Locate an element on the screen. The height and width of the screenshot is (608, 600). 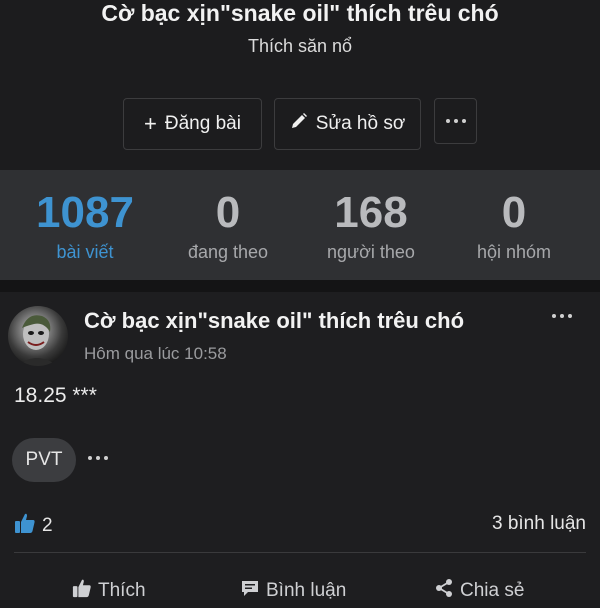
action-divider is located at coordinates (300, 552).